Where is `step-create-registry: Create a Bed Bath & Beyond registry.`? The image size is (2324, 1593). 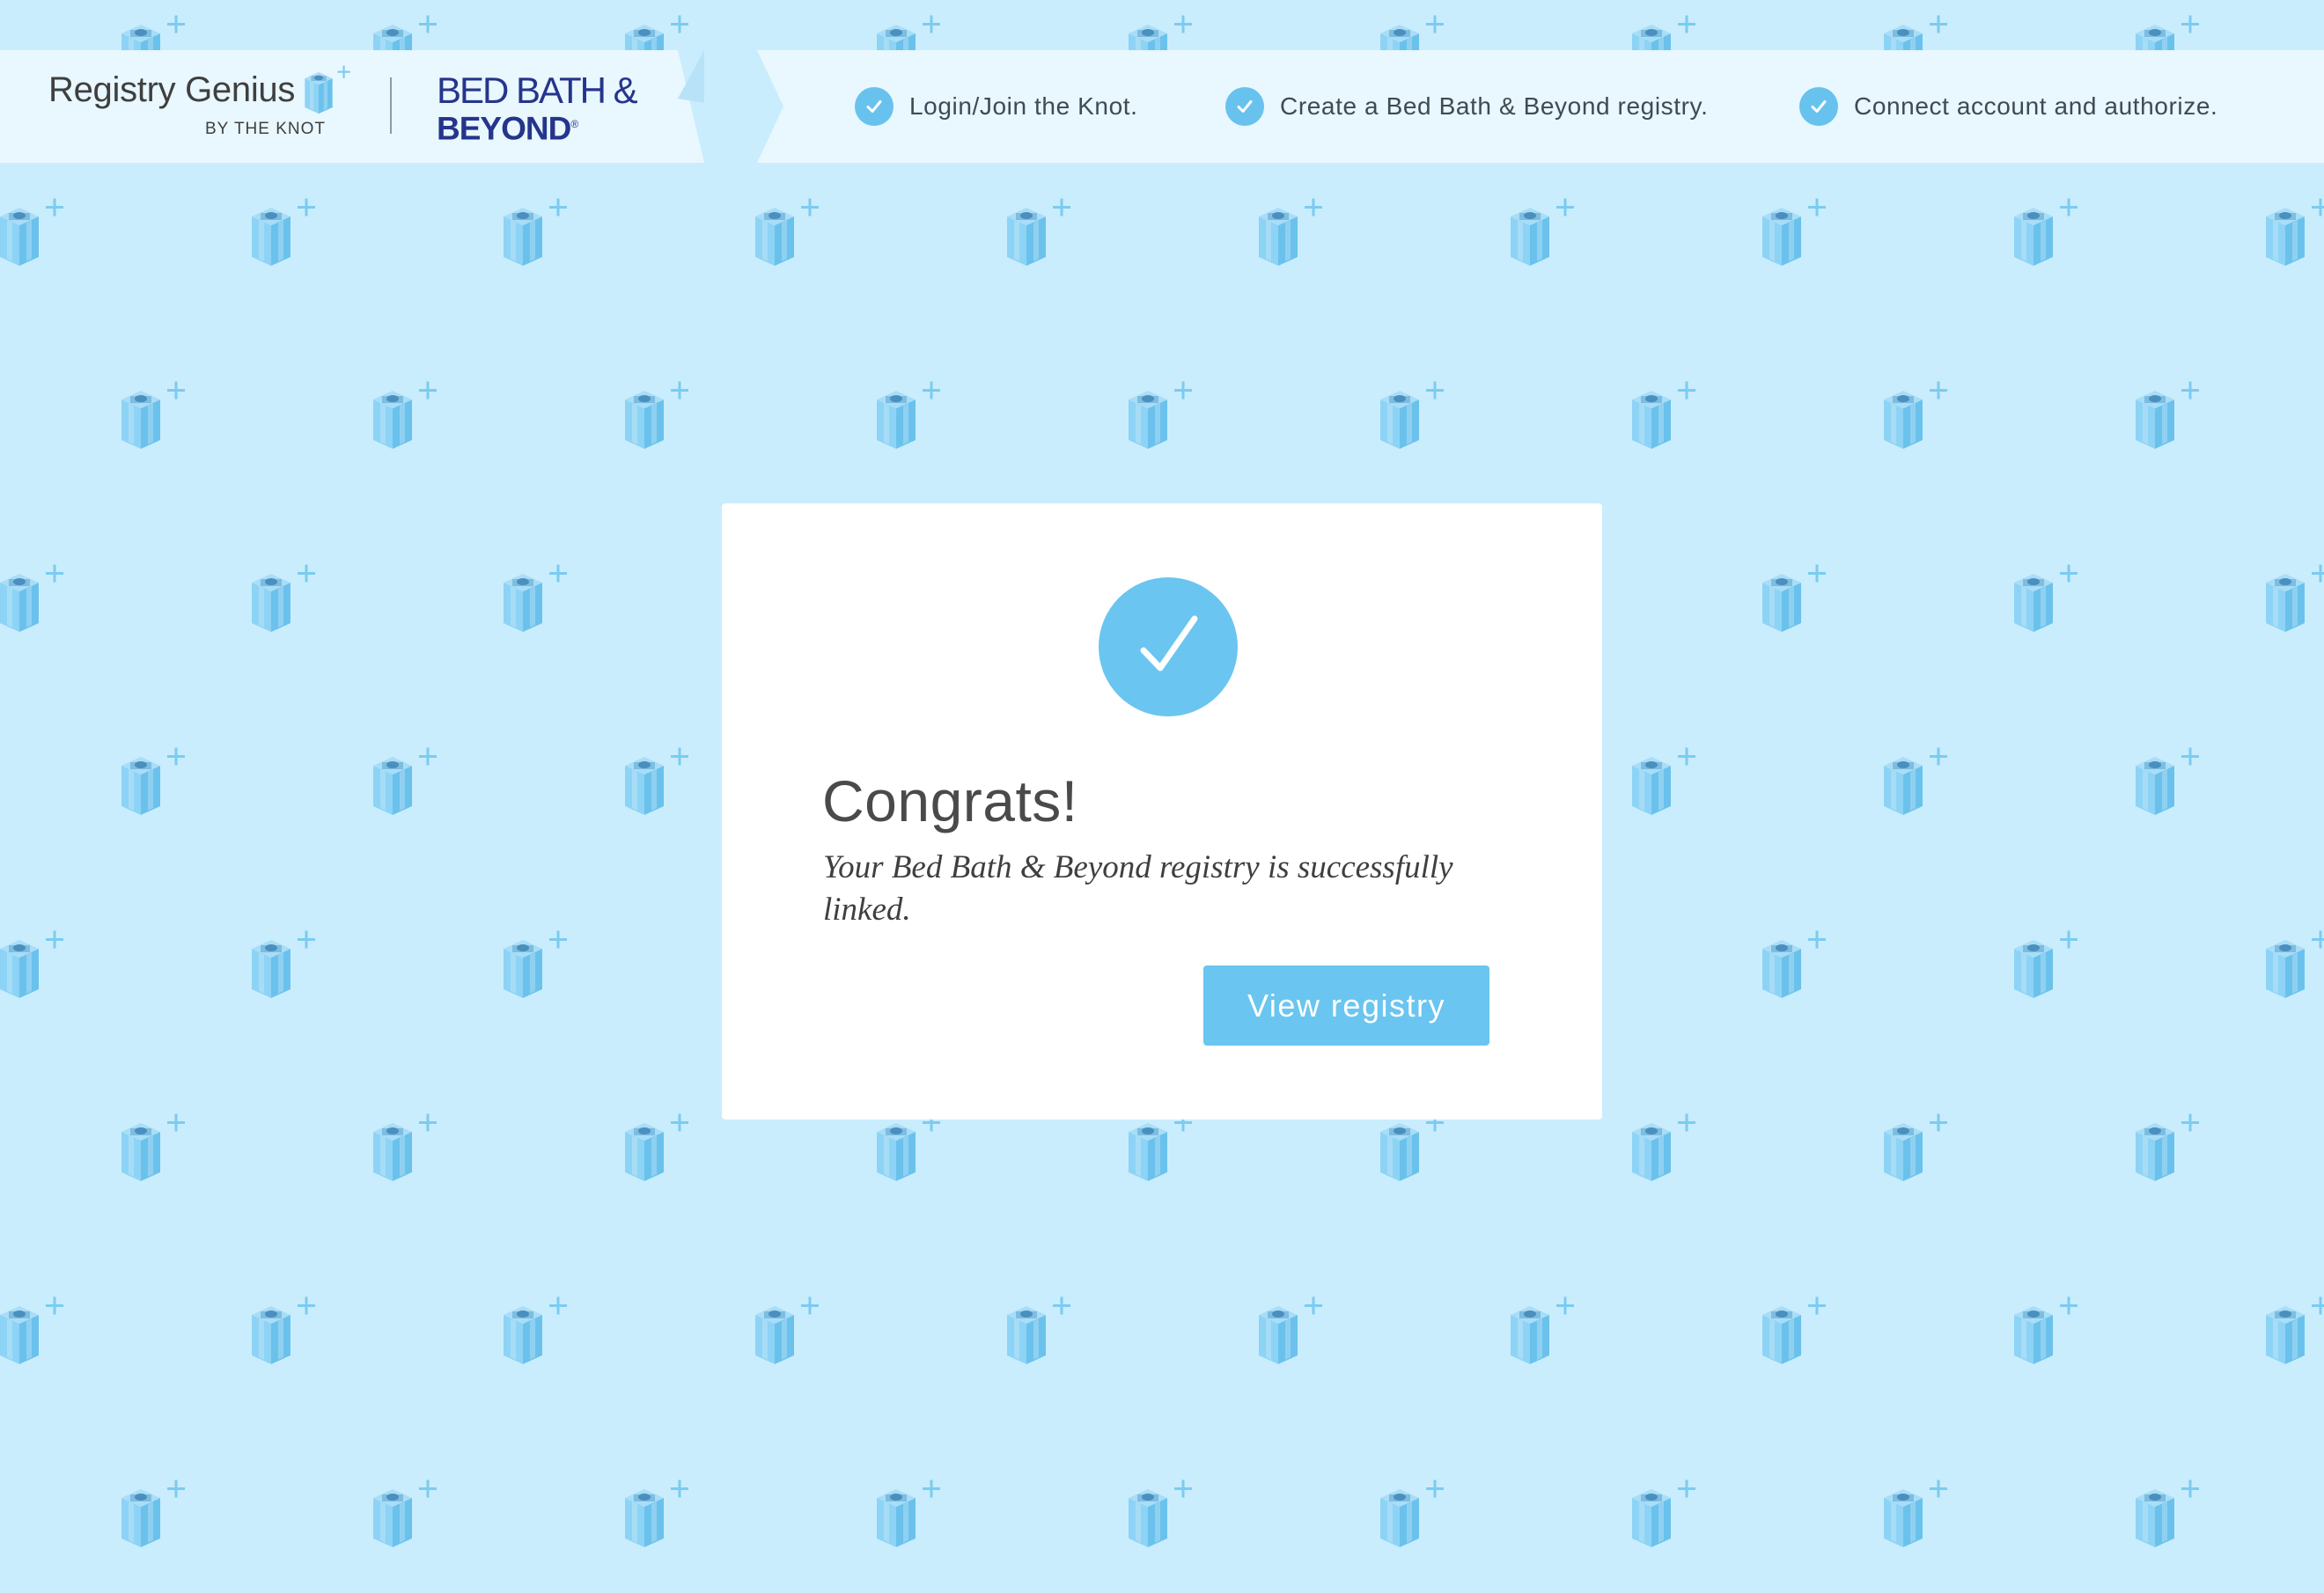
step-create-registry: Create a Bed Bath & Beyond registry. is located at coordinates (1466, 107).